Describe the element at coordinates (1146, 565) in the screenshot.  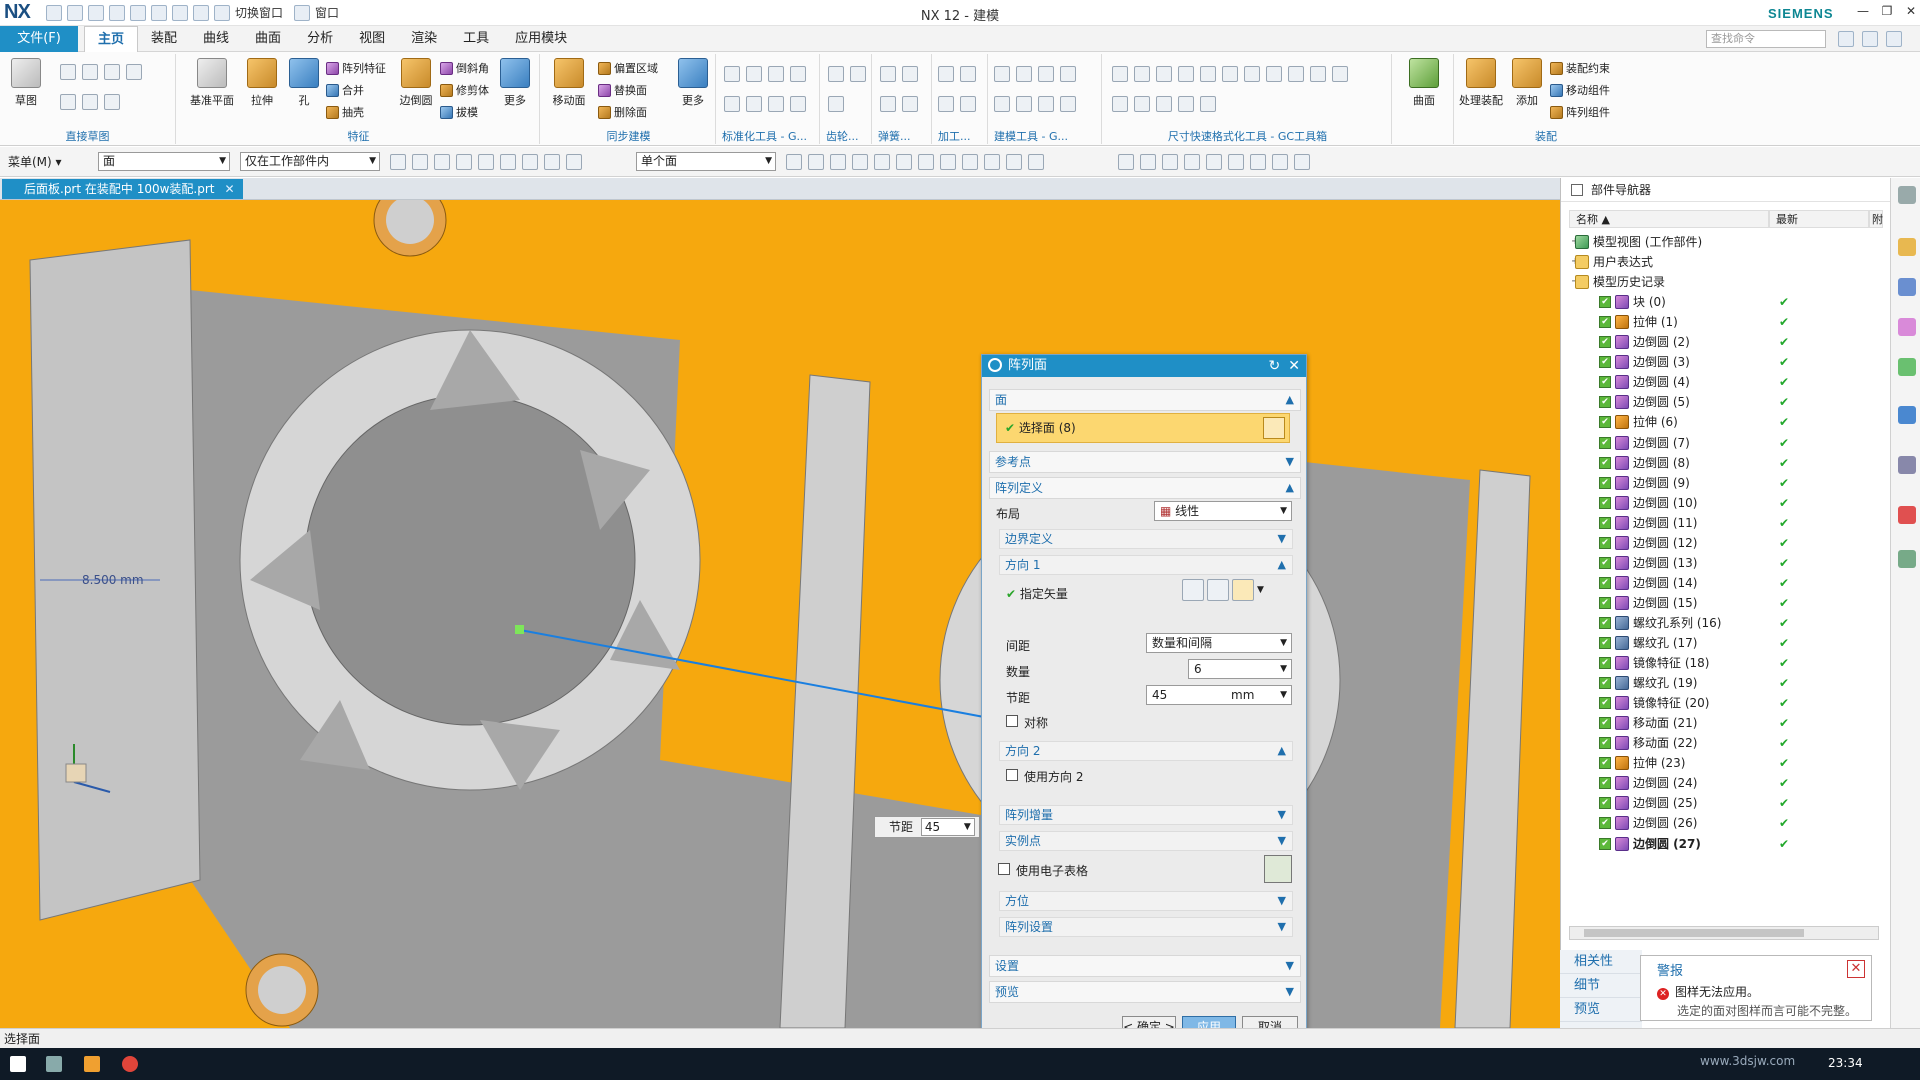
I see `section-direction-1: 方向 1 ▲` at that location.